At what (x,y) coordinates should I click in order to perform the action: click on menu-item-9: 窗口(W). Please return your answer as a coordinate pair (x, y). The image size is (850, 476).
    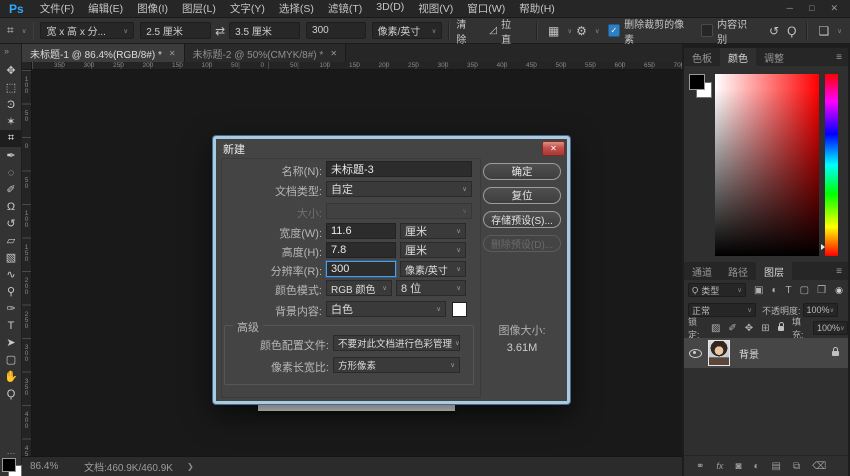
    Looking at the image, I should click on (486, 8).